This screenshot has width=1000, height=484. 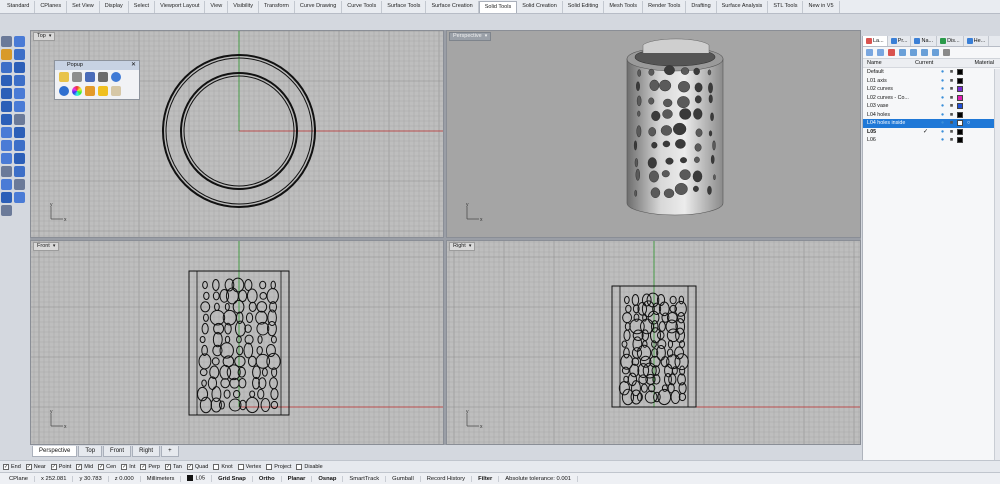 What do you see at coordinates (931, 98) in the screenshot?
I see `layer-row: L02 curves - Co... ● ■` at bounding box center [931, 98].